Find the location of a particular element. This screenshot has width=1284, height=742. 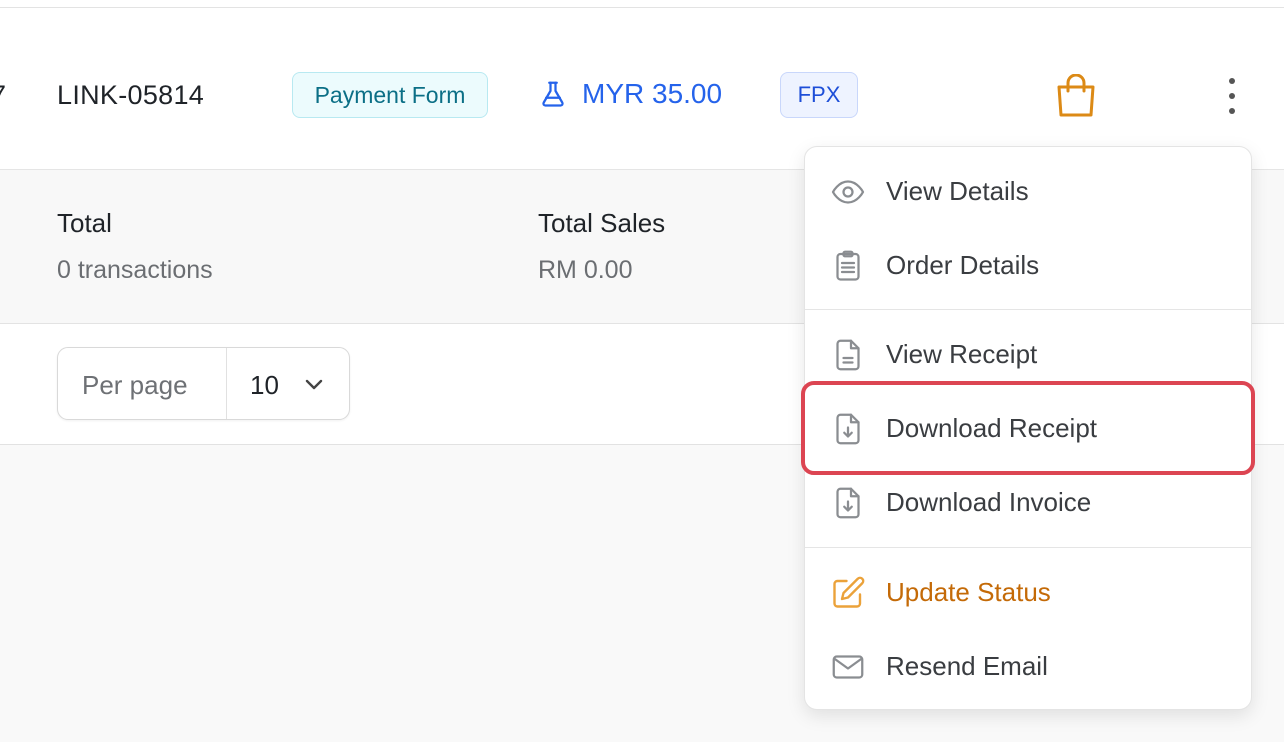

divider is located at coordinates (226, 383).